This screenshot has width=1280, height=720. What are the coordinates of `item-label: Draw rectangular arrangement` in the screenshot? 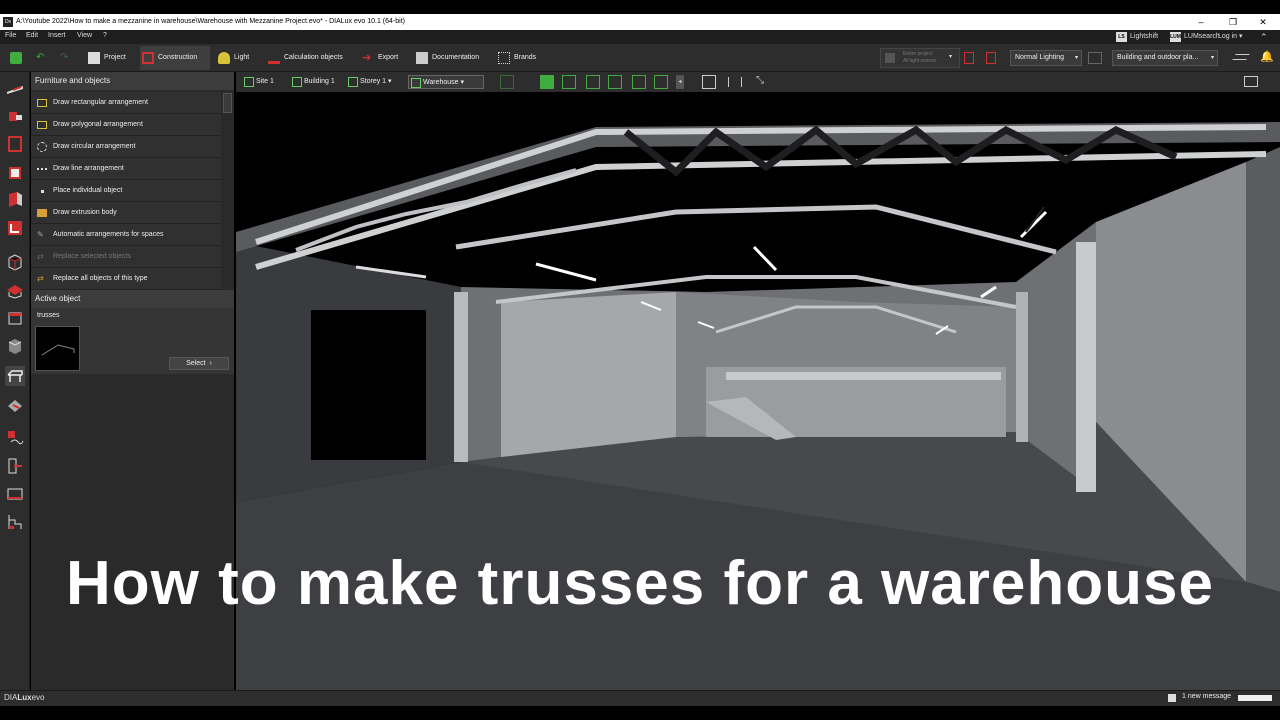 It's located at (100, 102).